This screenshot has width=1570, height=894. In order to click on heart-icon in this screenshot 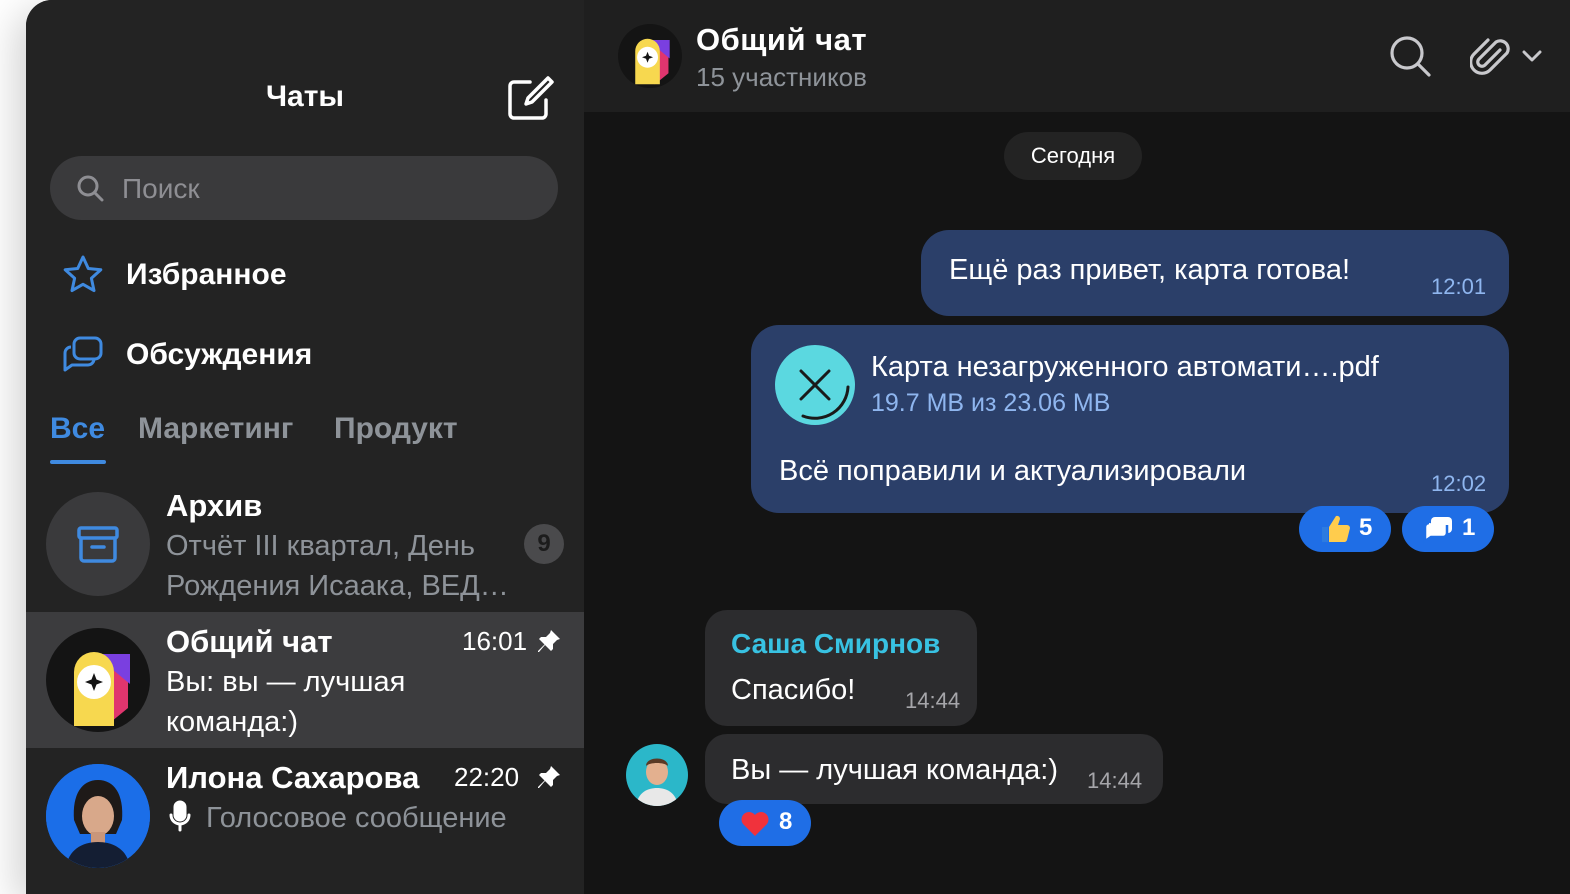, I will do `click(755, 824)`.